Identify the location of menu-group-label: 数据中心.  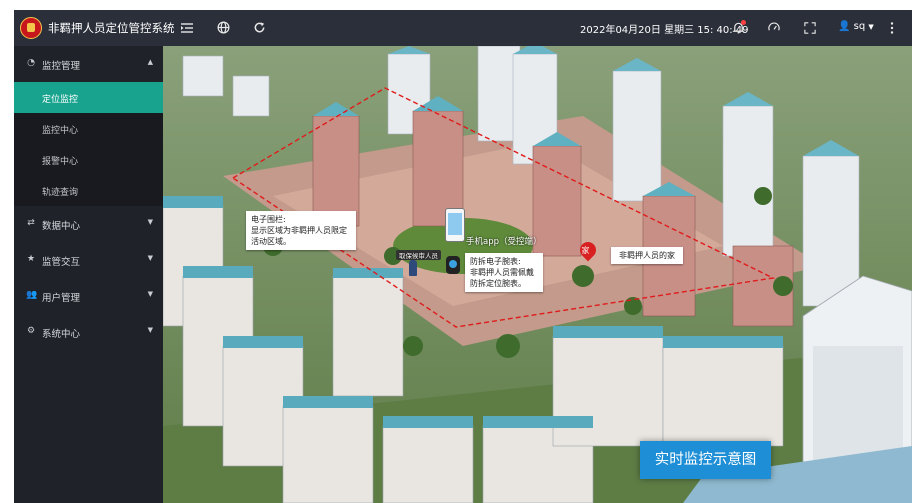
(61, 226).